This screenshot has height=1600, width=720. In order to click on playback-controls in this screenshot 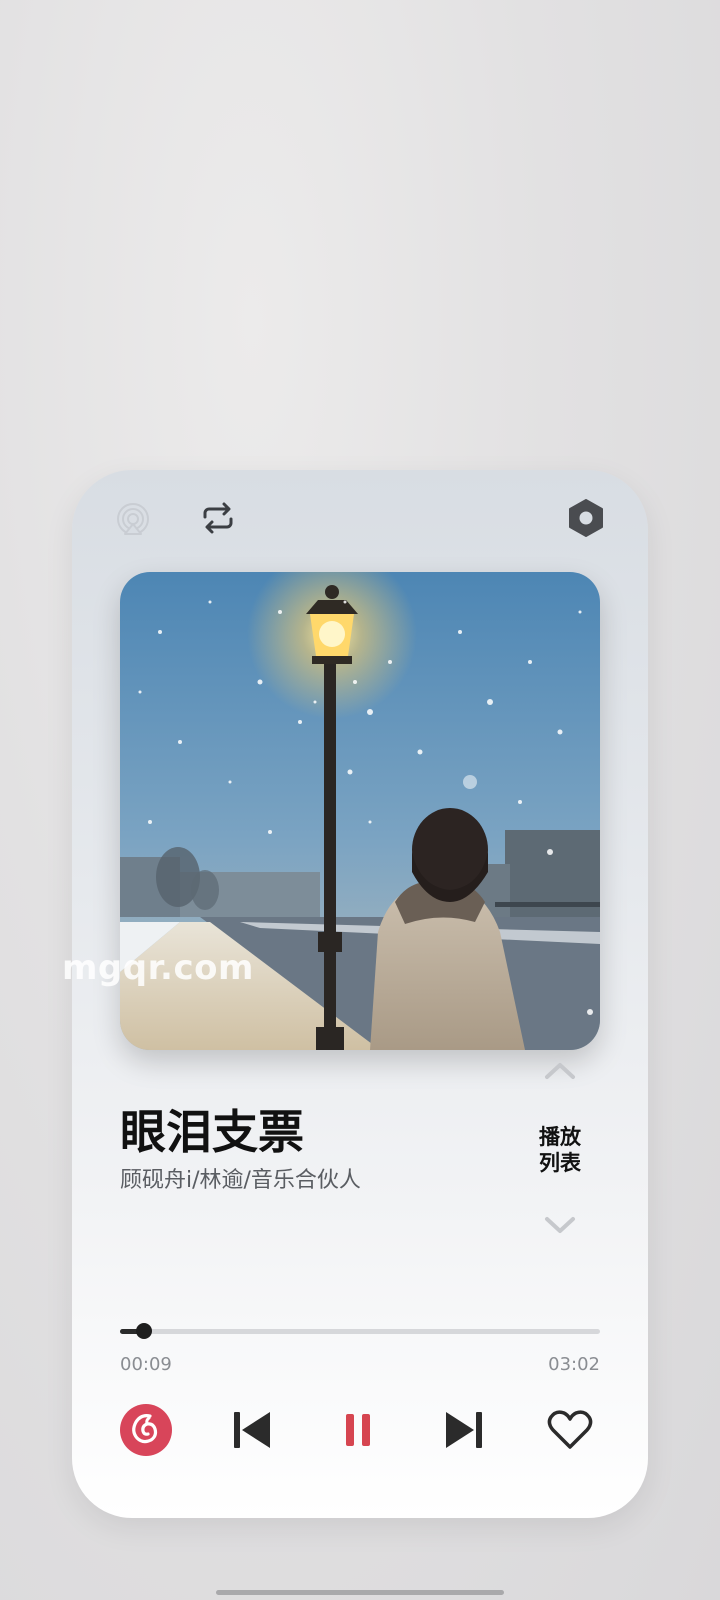, I will do `click(360, 1435)`.